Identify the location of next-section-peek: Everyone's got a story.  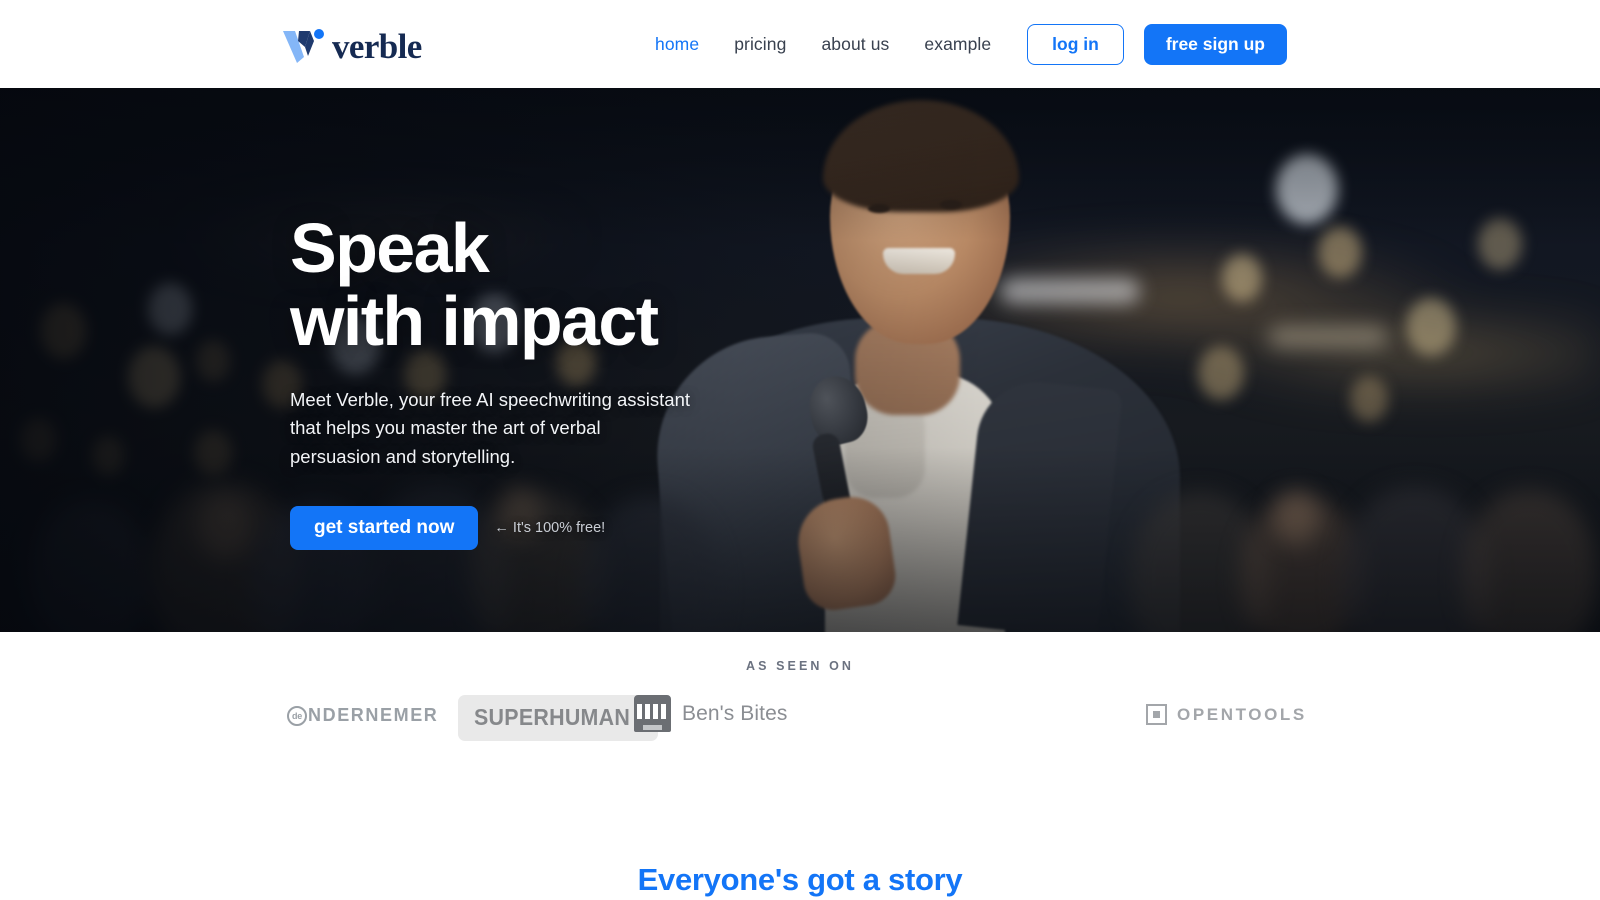
(800, 880).